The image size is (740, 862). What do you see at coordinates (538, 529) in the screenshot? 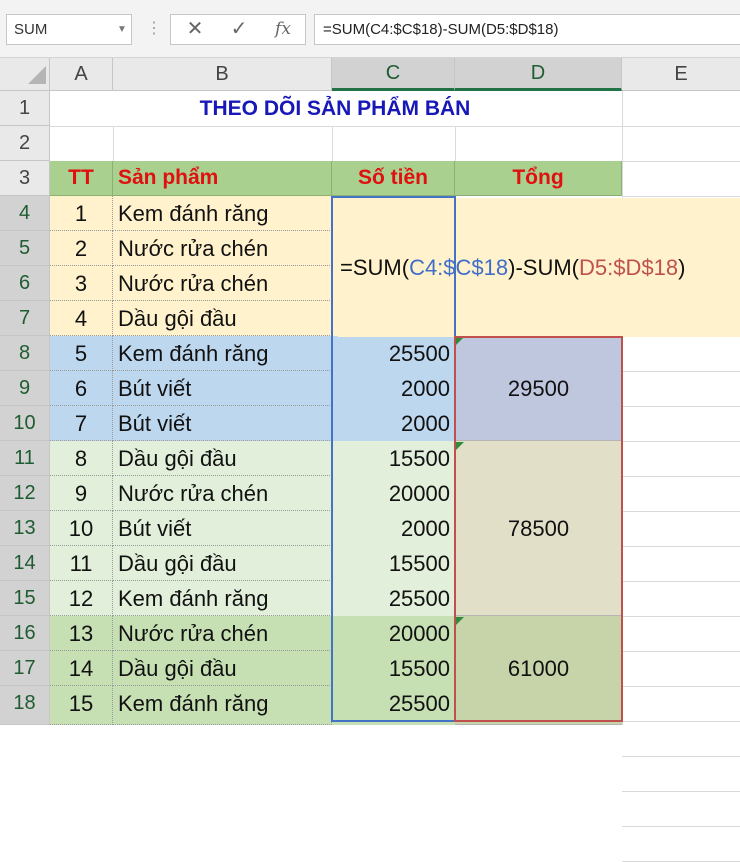
I see `range-highlight-d` at bounding box center [538, 529].